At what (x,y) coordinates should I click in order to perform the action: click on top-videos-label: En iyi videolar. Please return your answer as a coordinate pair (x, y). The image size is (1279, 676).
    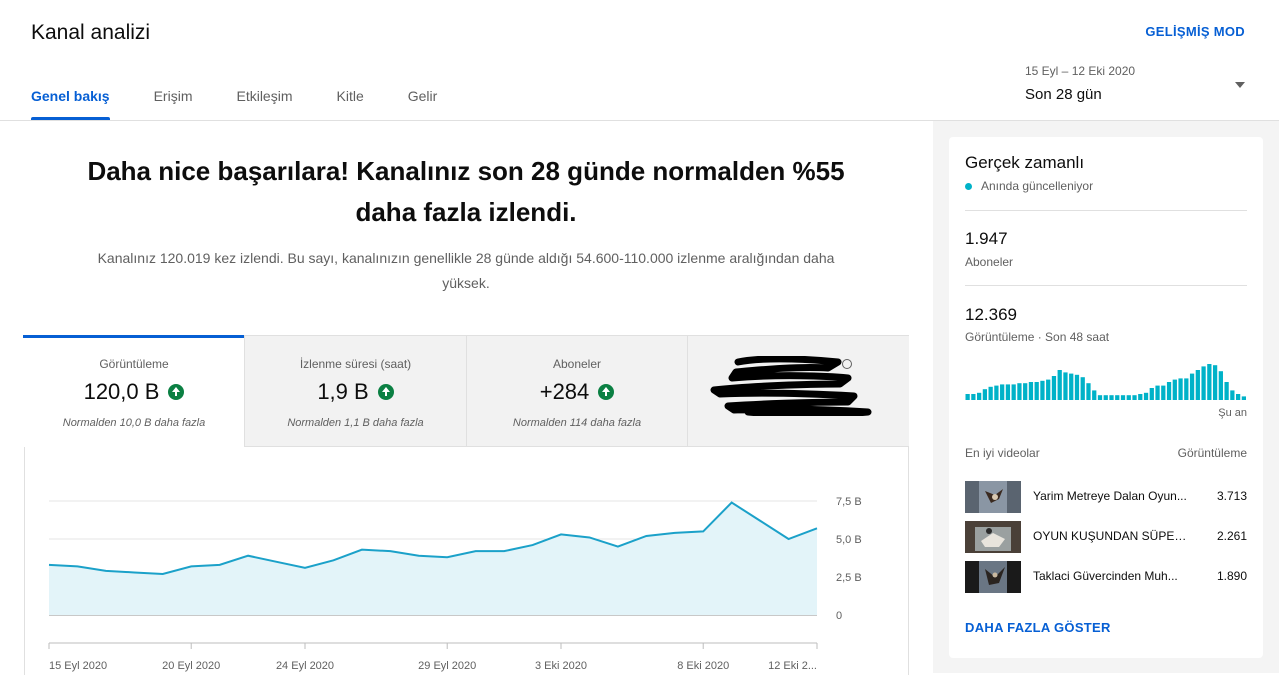
    Looking at the image, I should click on (1002, 453).